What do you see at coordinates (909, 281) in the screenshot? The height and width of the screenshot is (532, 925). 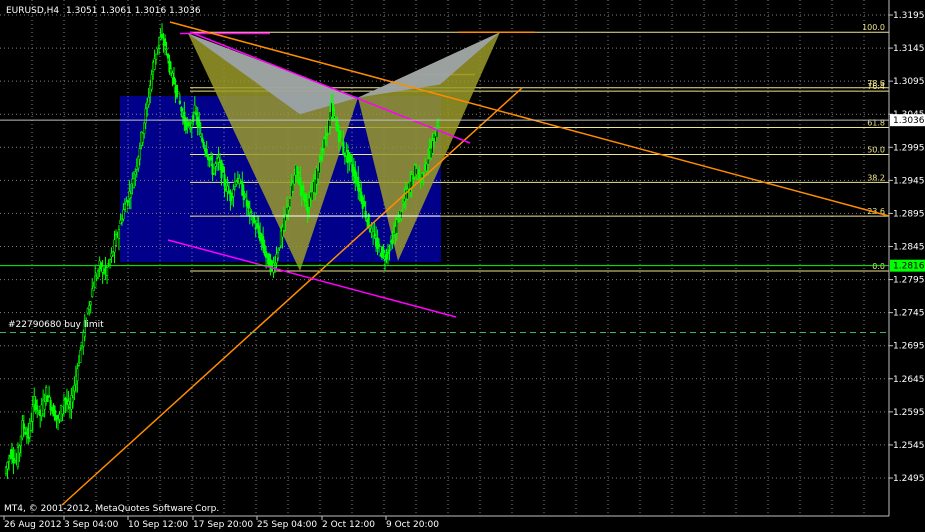 I see `y-tick-label: 1.2795` at bounding box center [909, 281].